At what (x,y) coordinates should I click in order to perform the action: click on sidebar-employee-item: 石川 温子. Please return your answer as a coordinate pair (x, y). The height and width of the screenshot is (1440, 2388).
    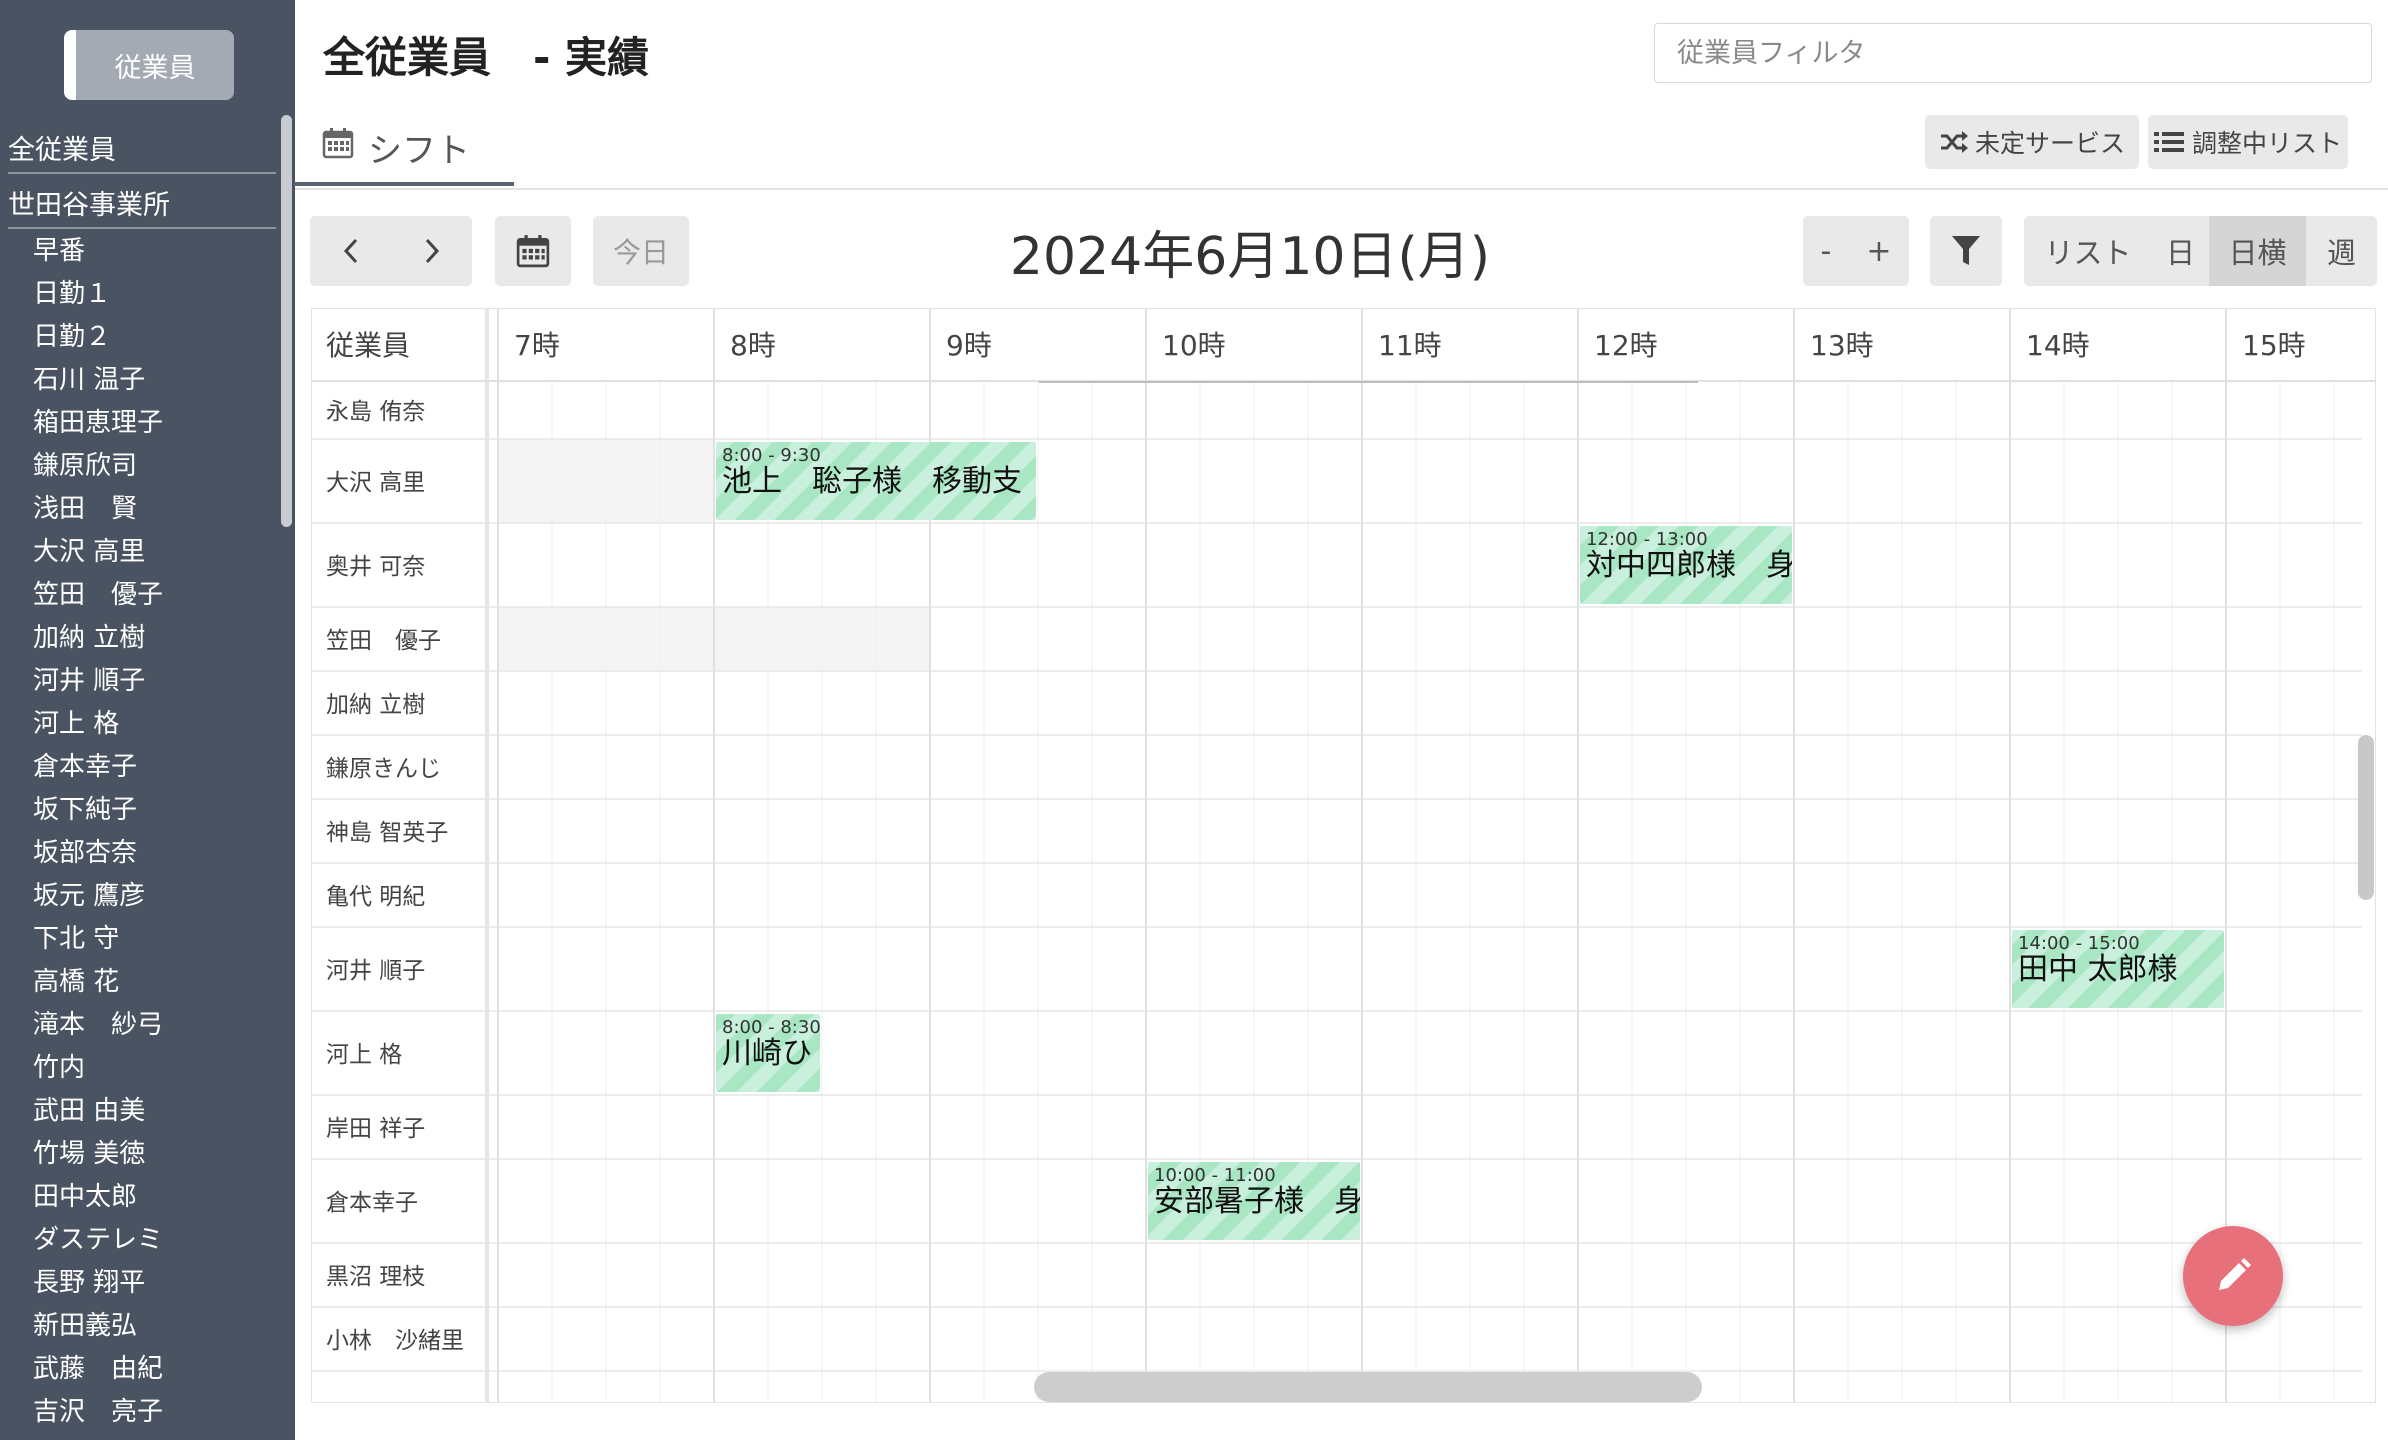
    Looking at the image, I should click on (89, 380).